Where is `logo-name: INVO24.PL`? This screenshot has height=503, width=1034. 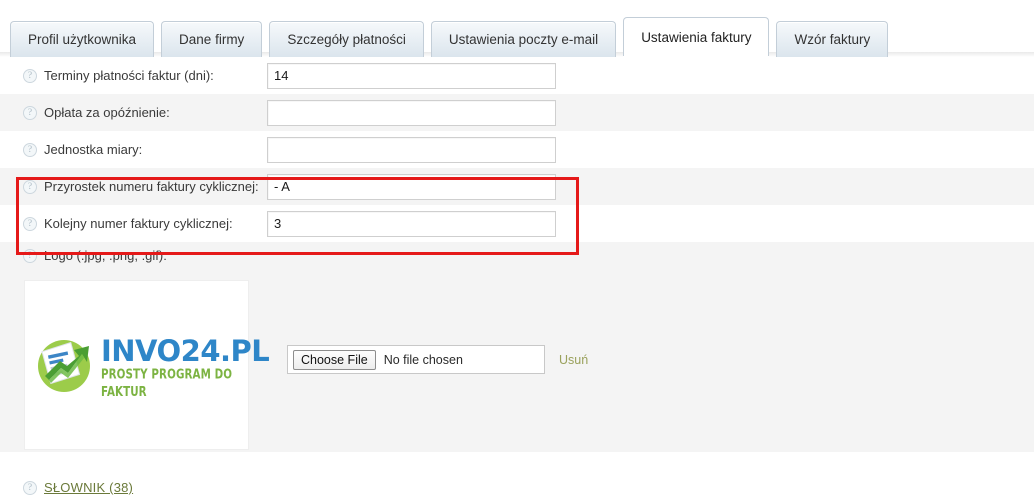
logo-name: INVO24.PL is located at coordinates (185, 351).